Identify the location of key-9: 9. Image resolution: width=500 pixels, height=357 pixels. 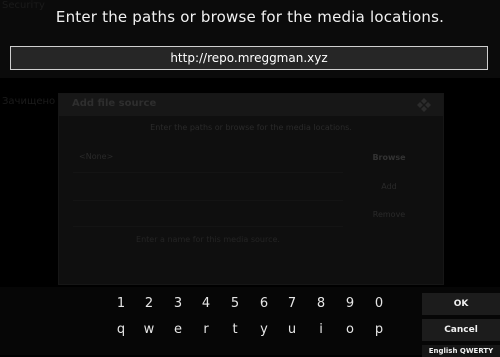
(350, 304).